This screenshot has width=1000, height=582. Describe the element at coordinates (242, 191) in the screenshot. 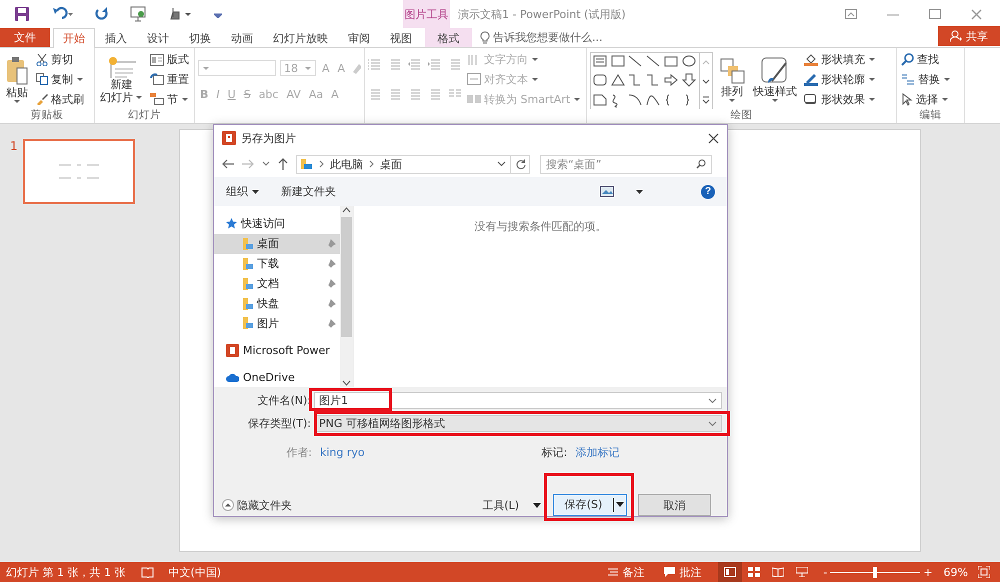

I see `organize-menu: 组织` at that location.